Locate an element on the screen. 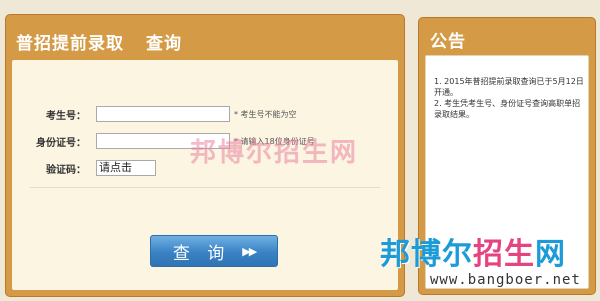  form-divider is located at coordinates (205, 187).